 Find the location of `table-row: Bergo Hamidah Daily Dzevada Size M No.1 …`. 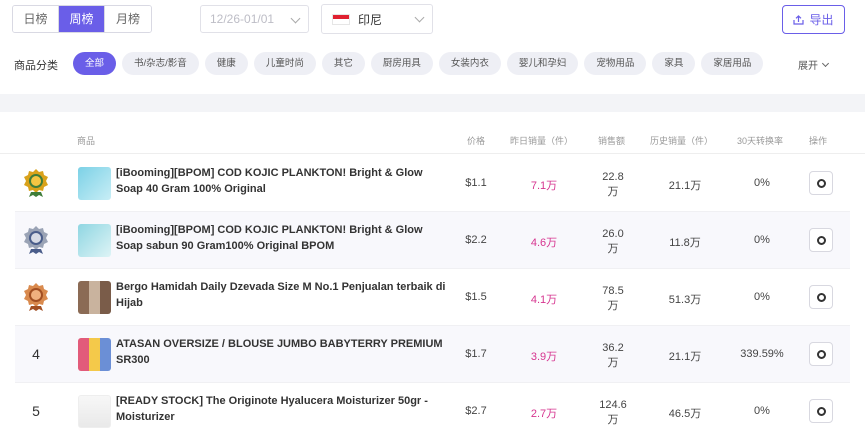

table-row: Bergo Hamidah Daily Dzevada Size M No.1 … is located at coordinates (432, 297).